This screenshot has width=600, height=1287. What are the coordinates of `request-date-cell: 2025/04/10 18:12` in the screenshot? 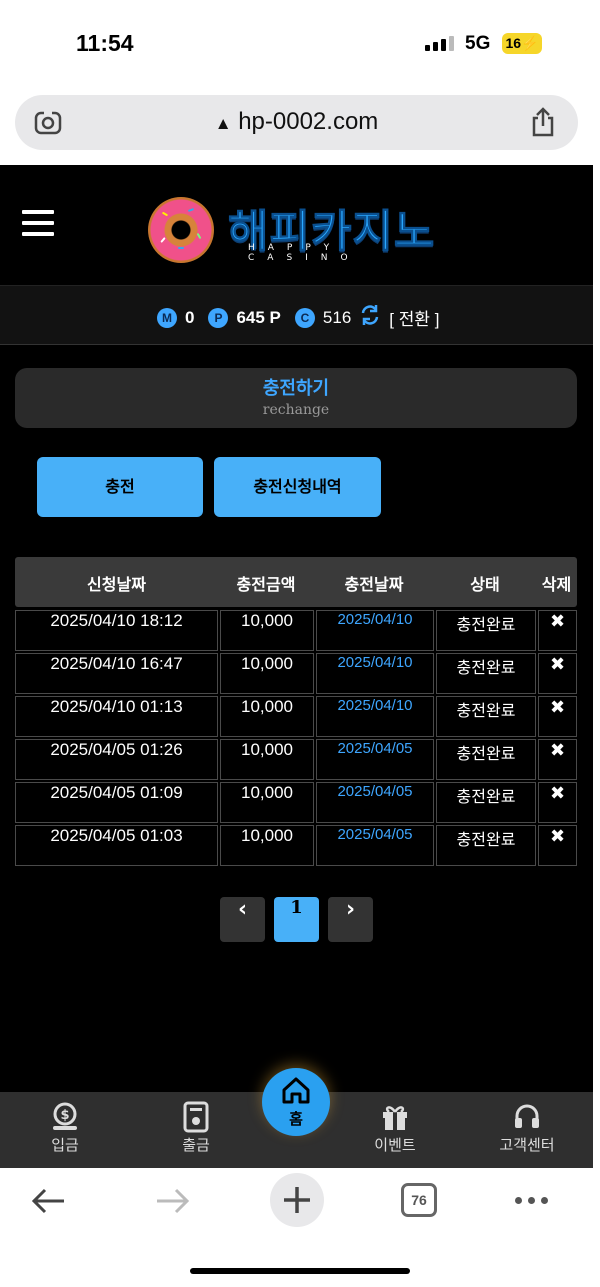 It's located at (116, 630).